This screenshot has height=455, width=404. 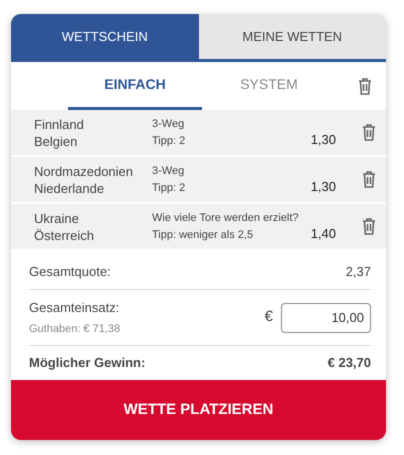 What do you see at coordinates (70, 188) in the screenshot?
I see `team-name: Niederlande` at bounding box center [70, 188].